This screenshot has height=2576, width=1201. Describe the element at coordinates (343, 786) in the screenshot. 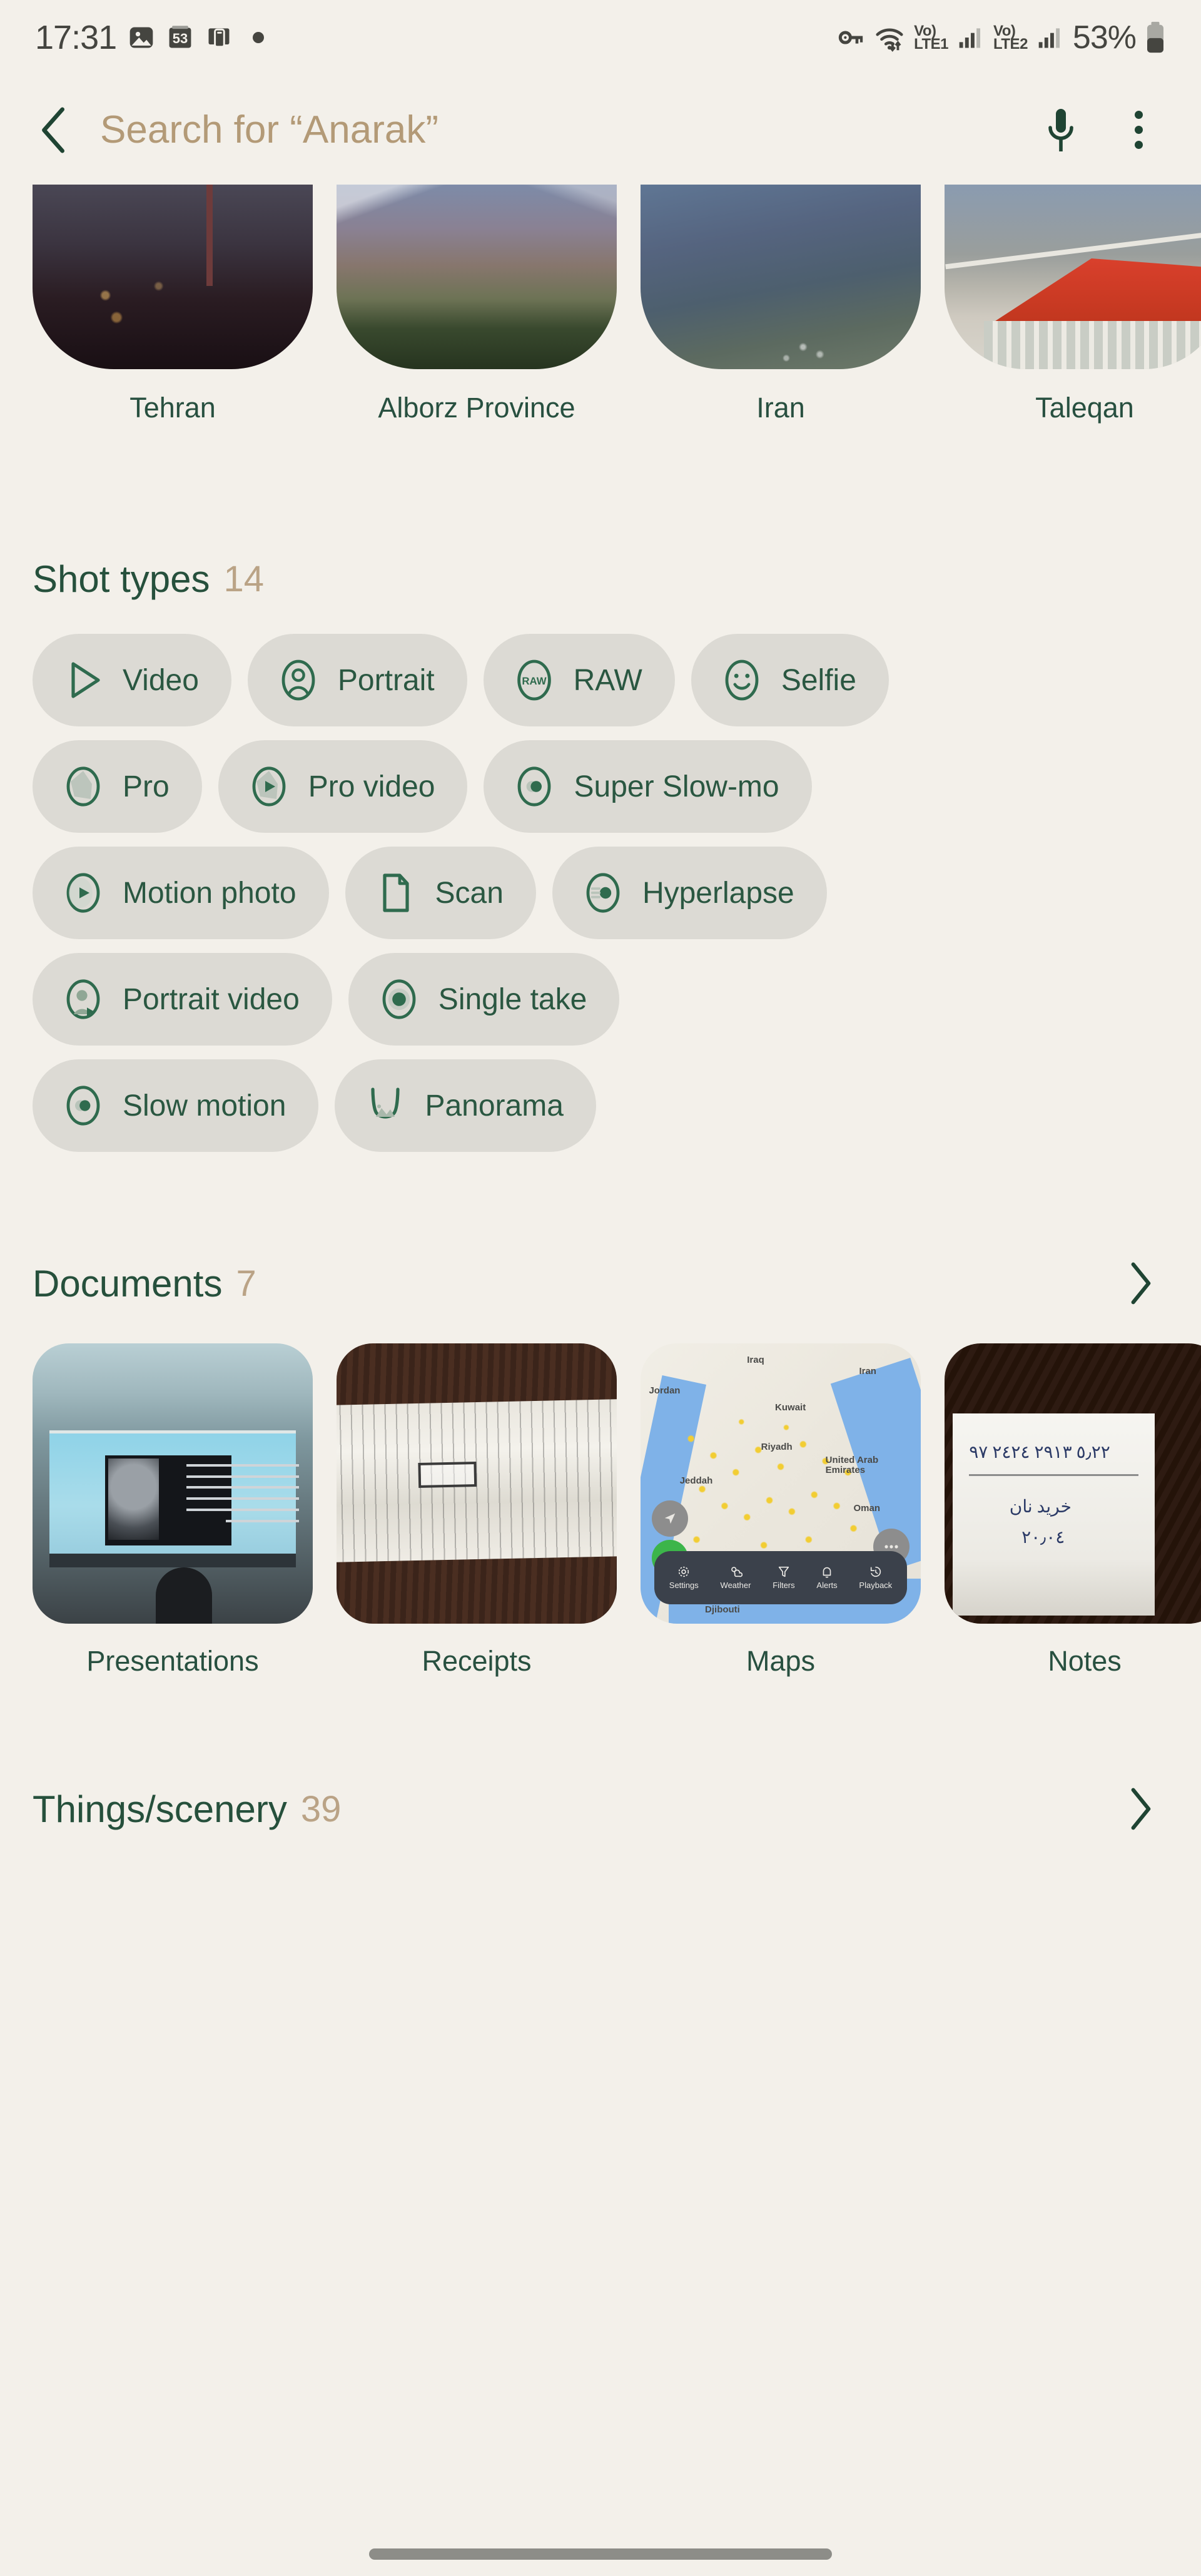

I see `shot-type-chip-pro-video: Pro video` at that location.